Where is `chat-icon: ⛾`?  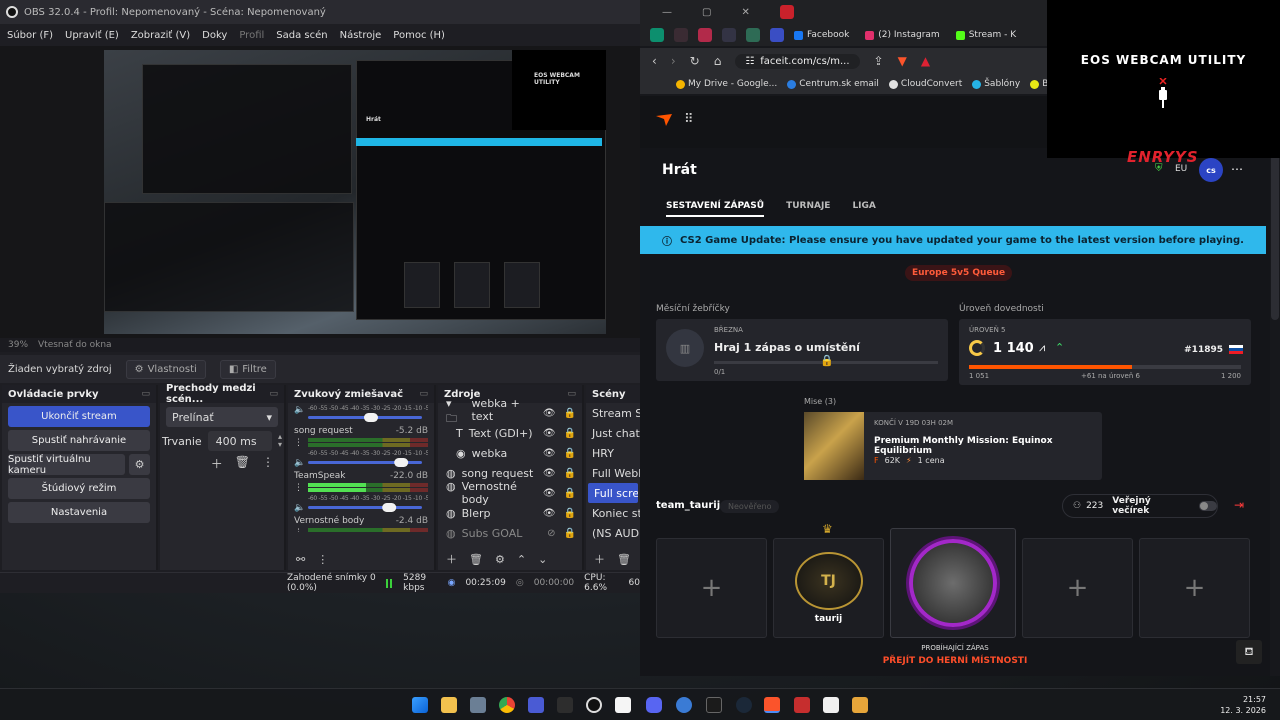 chat-icon: ⛾ is located at coordinates (1249, 652).